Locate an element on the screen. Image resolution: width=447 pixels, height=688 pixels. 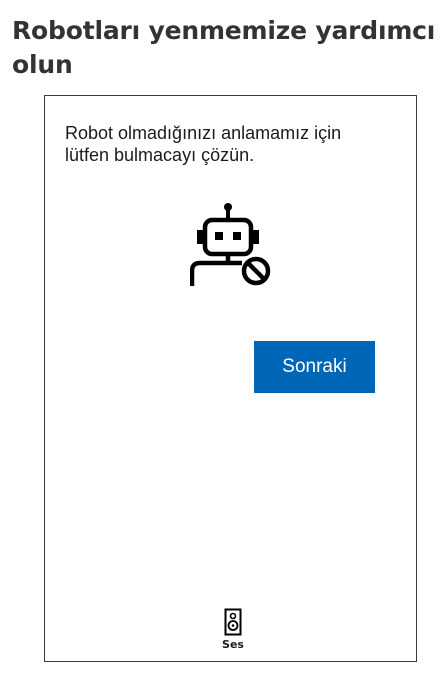
next-button: Sonraki is located at coordinates (314, 367).